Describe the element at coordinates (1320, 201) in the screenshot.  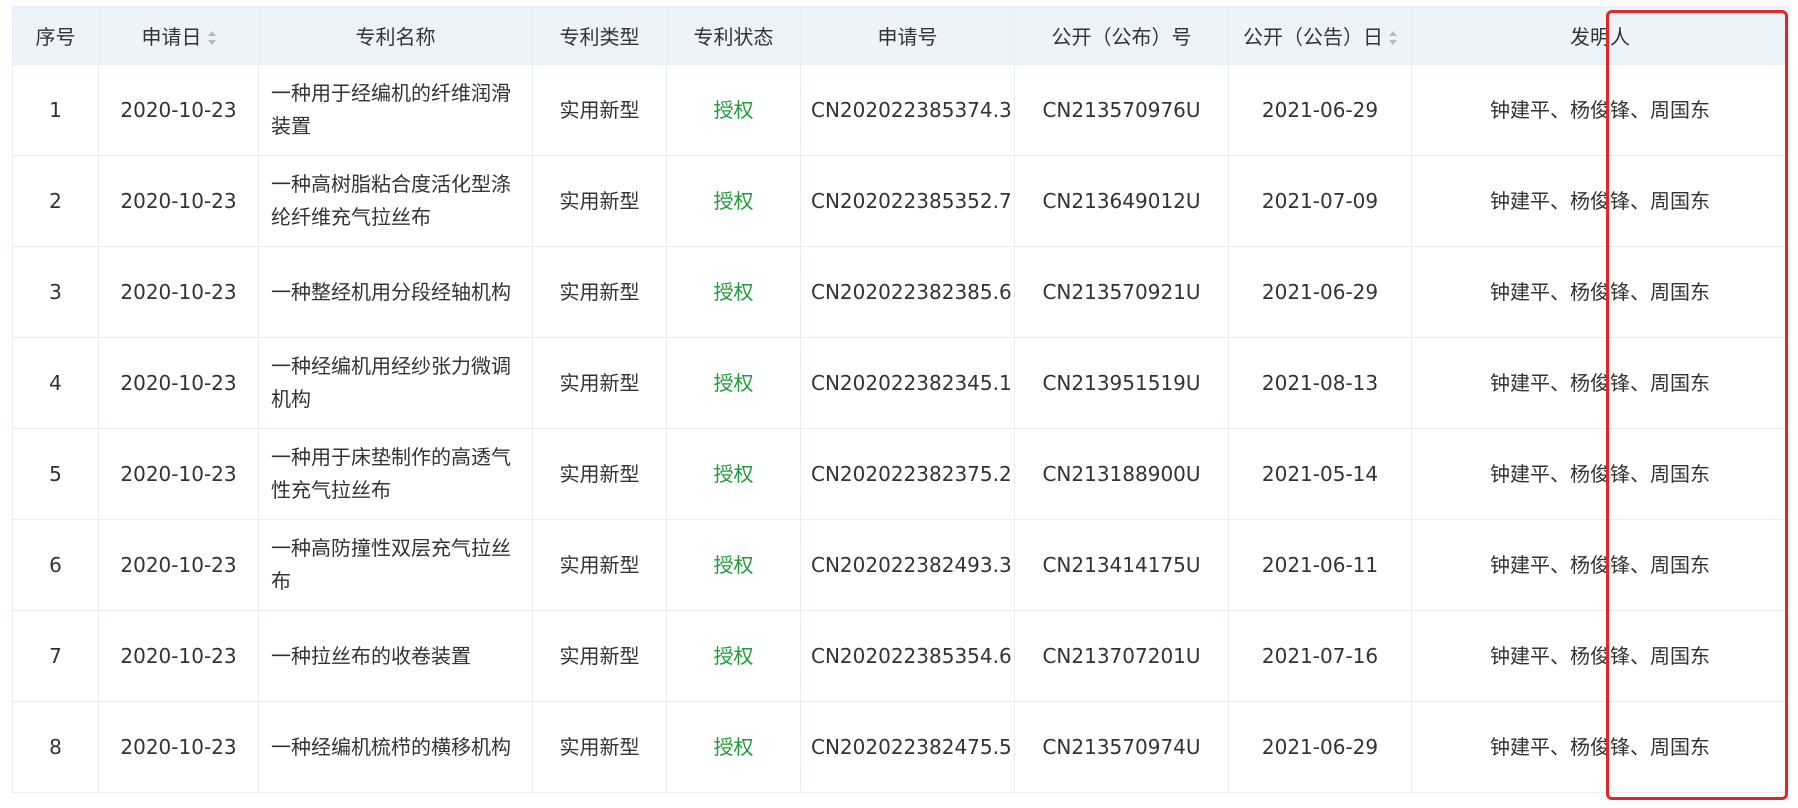
I see `cell-pub-date: 2021-07-09` at that location.